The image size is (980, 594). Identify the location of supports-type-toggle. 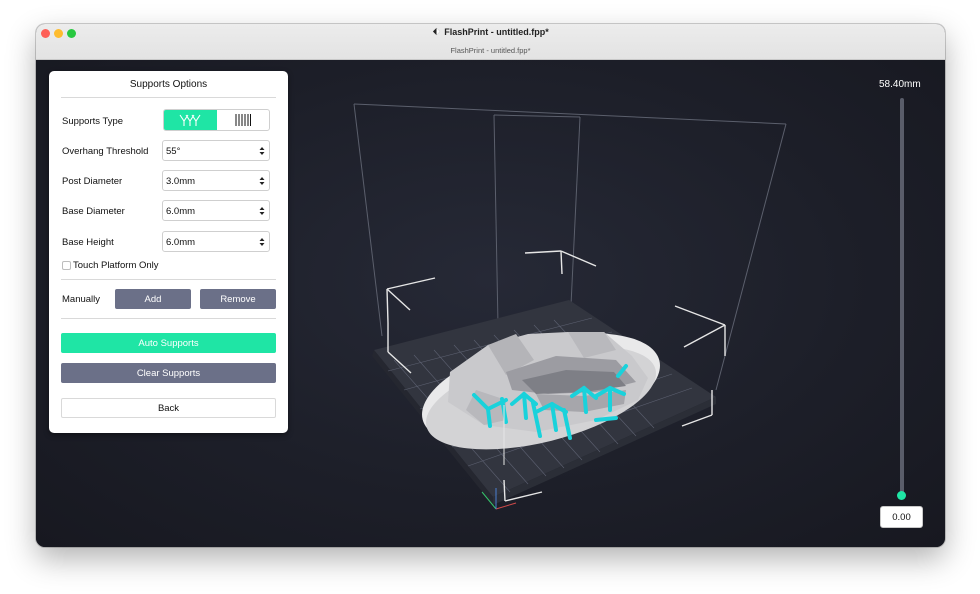
(216, 120).